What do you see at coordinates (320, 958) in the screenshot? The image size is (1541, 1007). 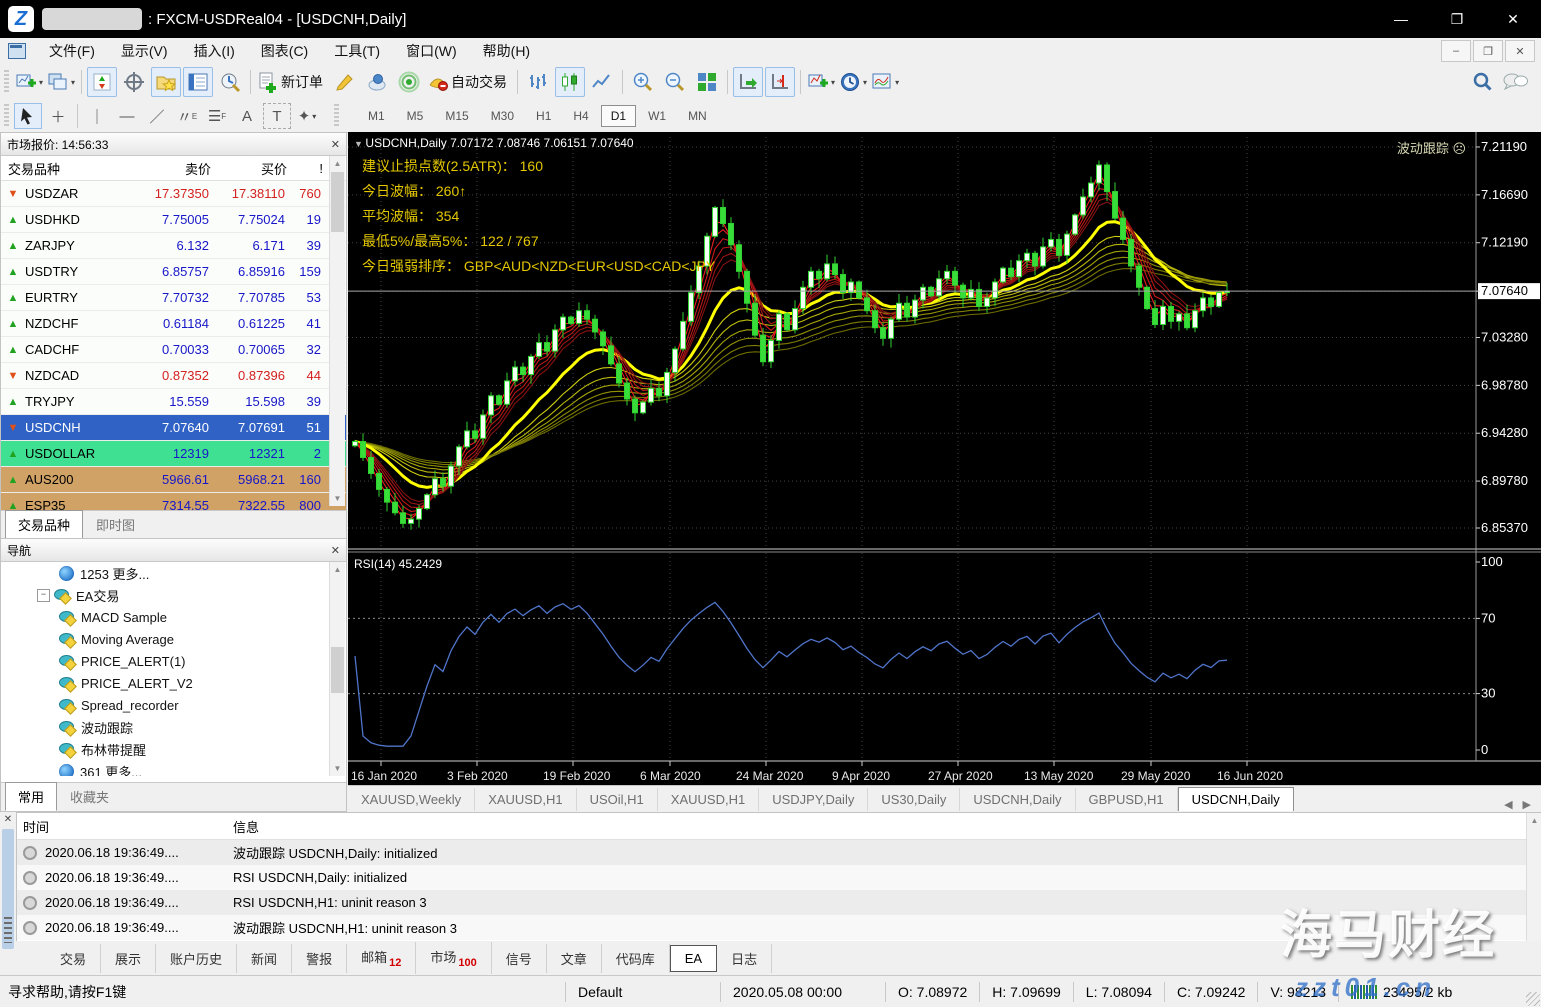 I see `terminal-tab-: 警报` at bounding box center [320, 958].